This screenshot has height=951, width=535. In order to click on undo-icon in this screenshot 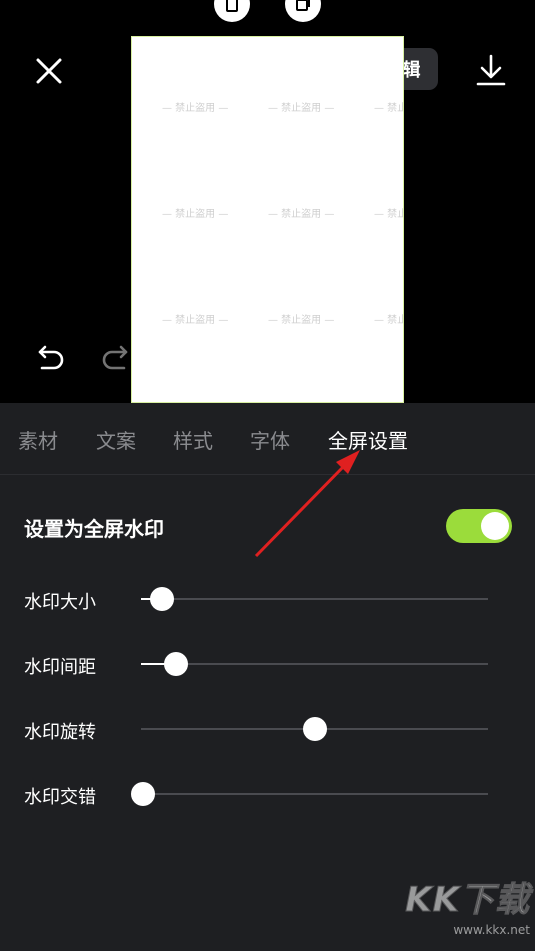, I will do `click(50, 359)`.